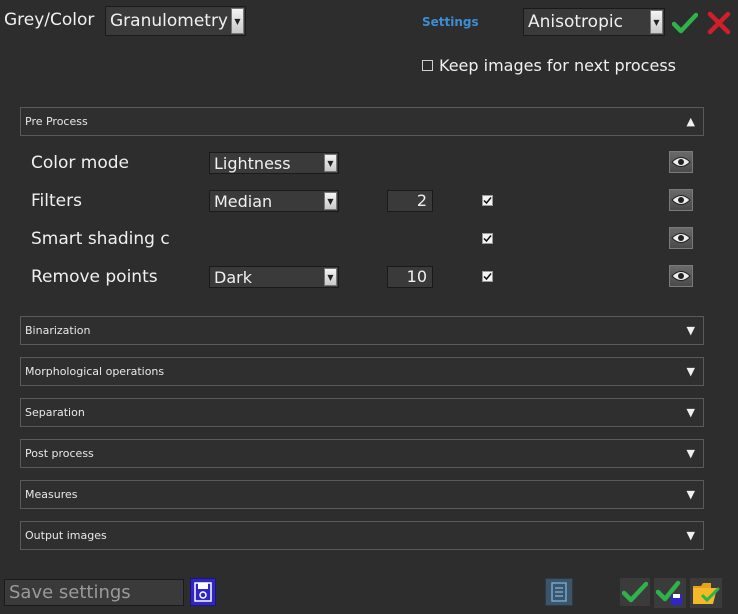 The width and height of the screenshot is (738, 614). I want to click on color-mode-dropdown: Lightness ▼, so click(274, 163).